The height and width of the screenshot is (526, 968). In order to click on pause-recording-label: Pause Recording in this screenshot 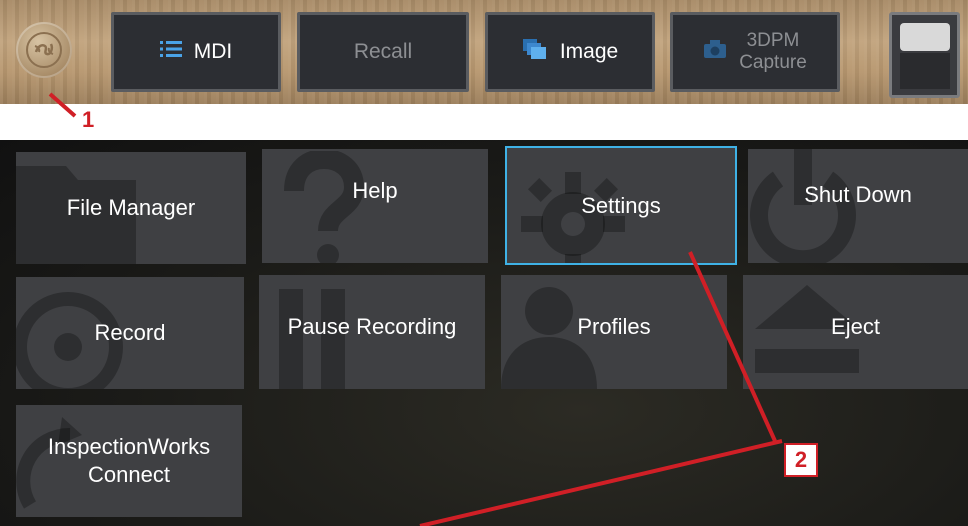, I will do `click(372, 326)`.